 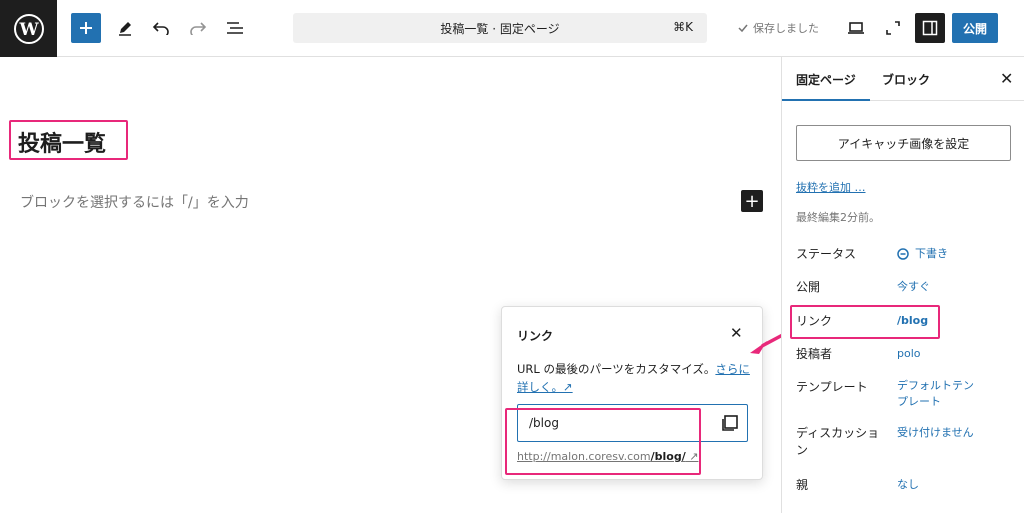 I want to click on svg-text: W, so click(x=28, y=30).